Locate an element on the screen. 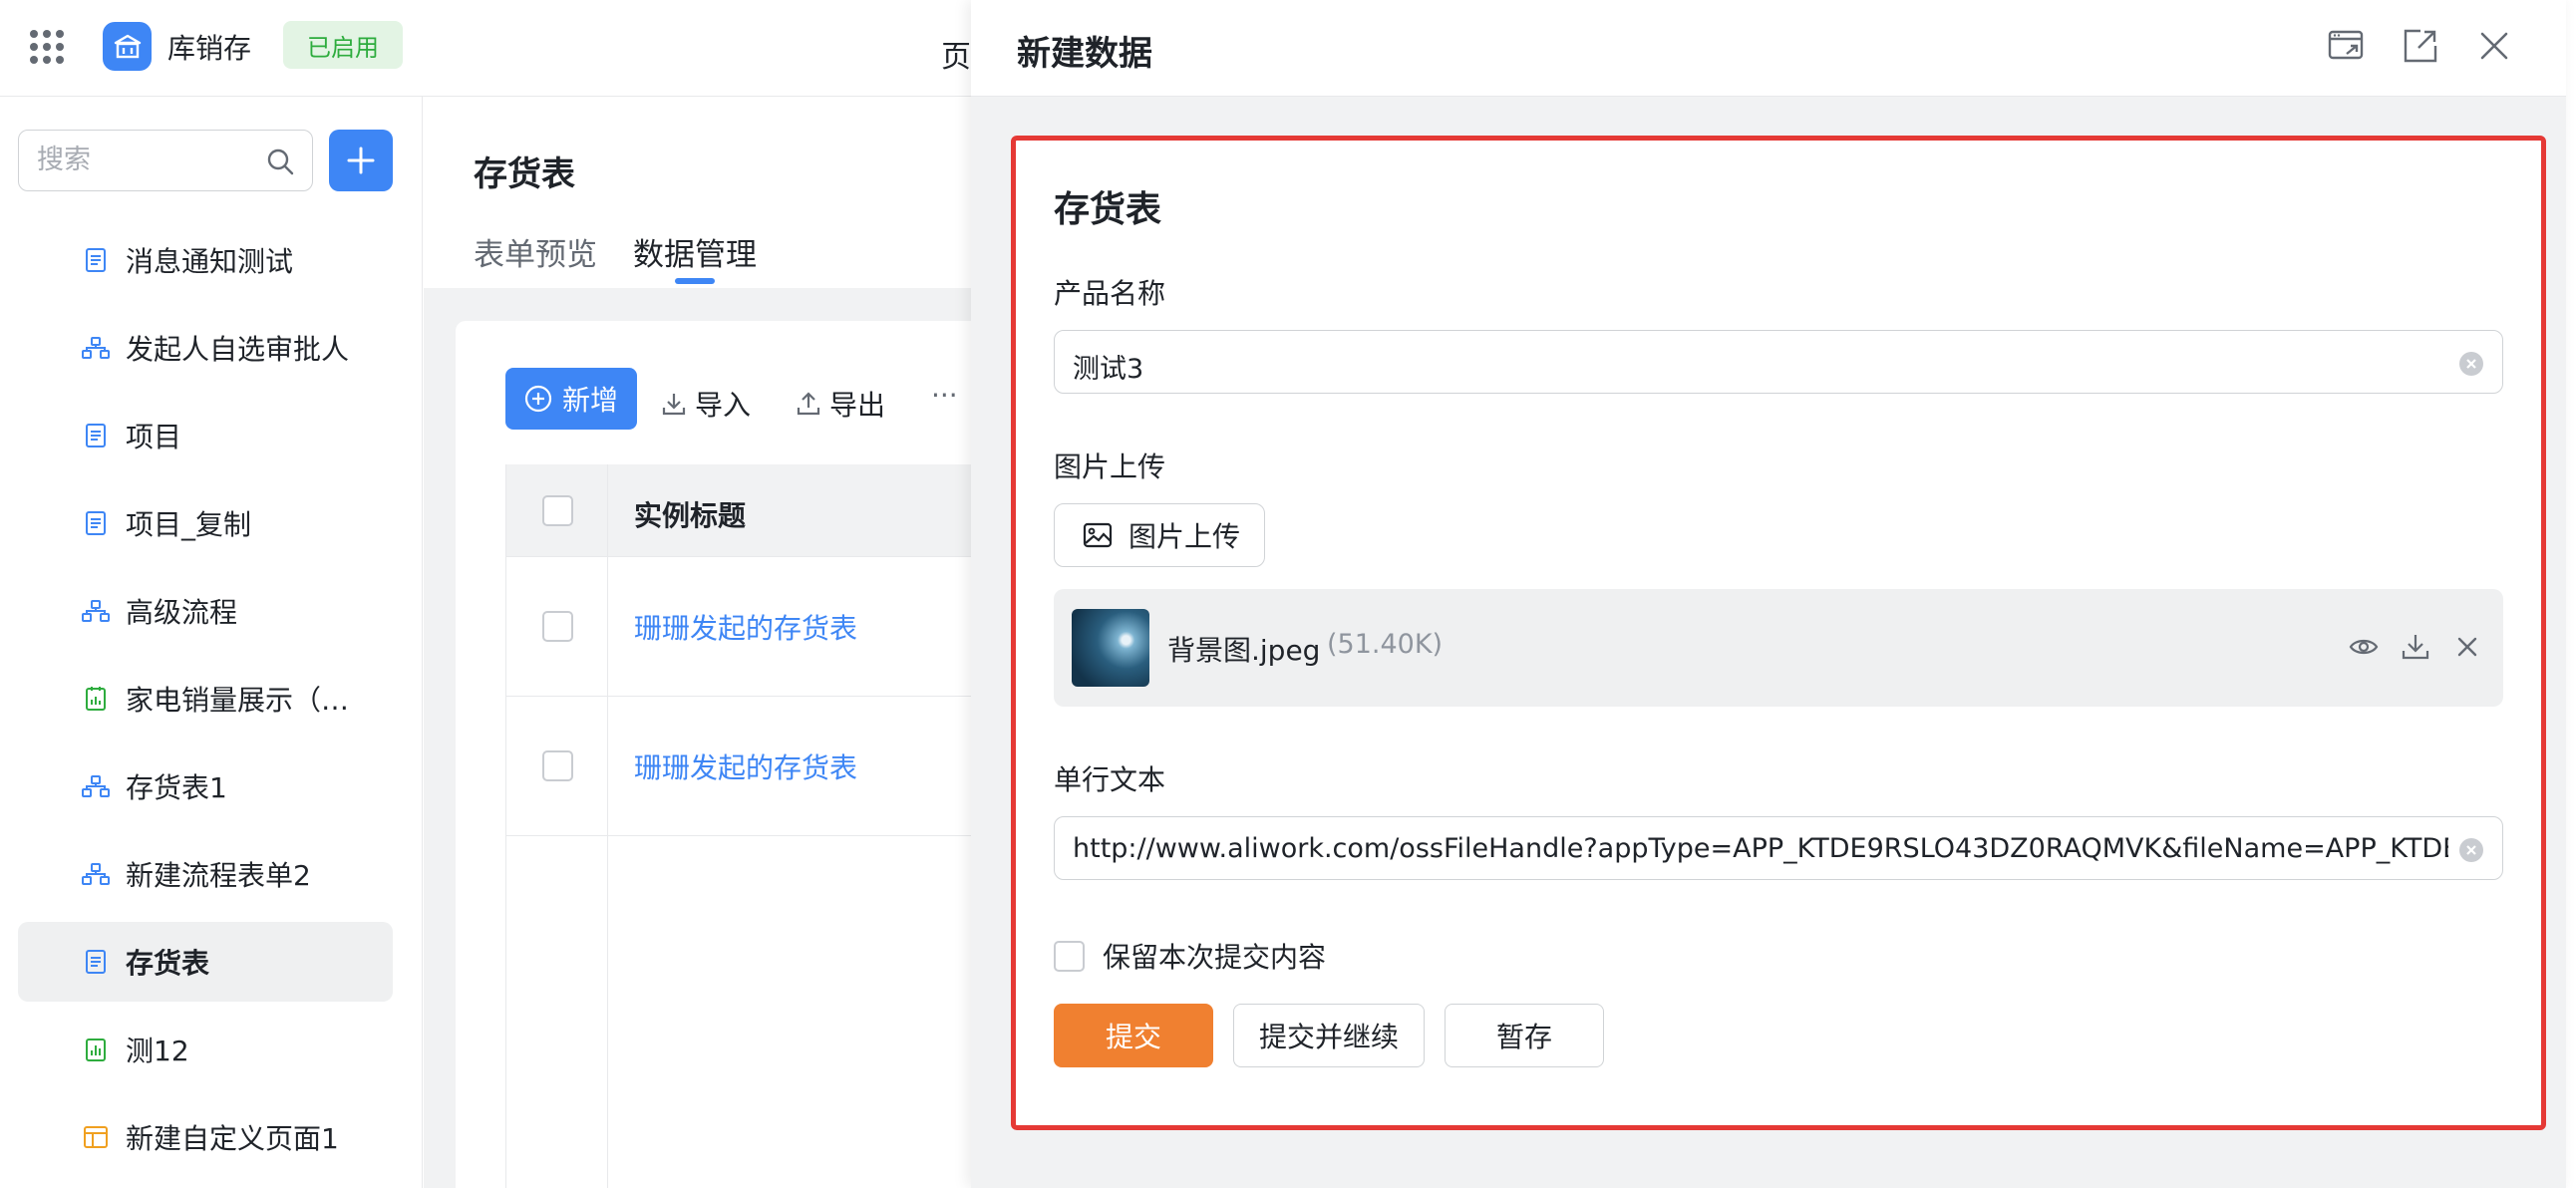 This screenshot has height=1188, width=2576. new-record-label: 新增 is located at coordinates (589, 400).